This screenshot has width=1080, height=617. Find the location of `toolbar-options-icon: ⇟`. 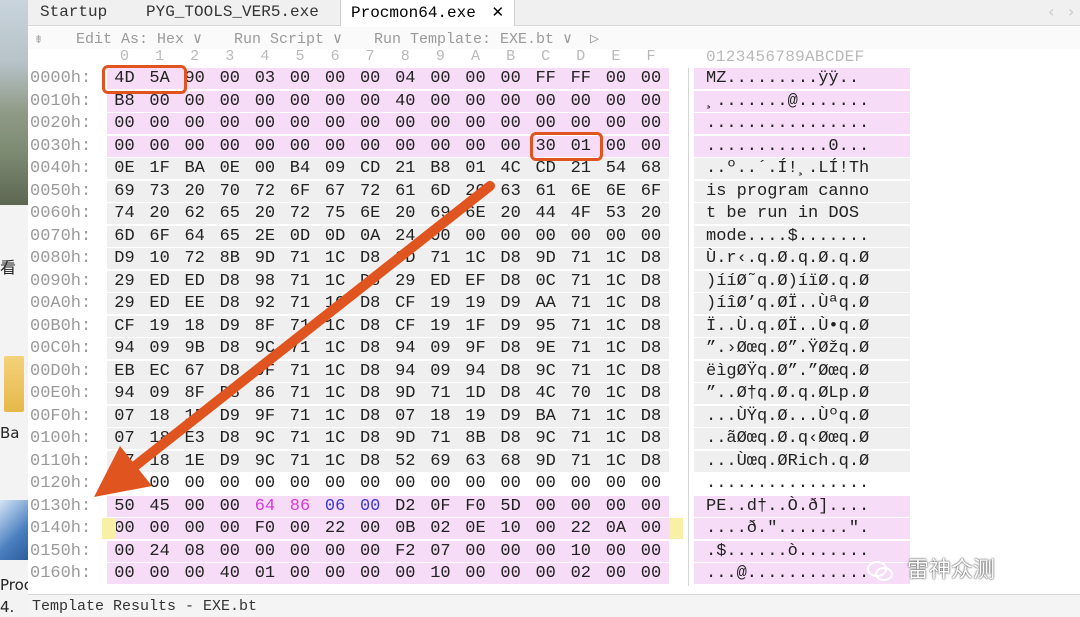

toolbar-options-icon: ⇟ is located at coordinates (38, 38).